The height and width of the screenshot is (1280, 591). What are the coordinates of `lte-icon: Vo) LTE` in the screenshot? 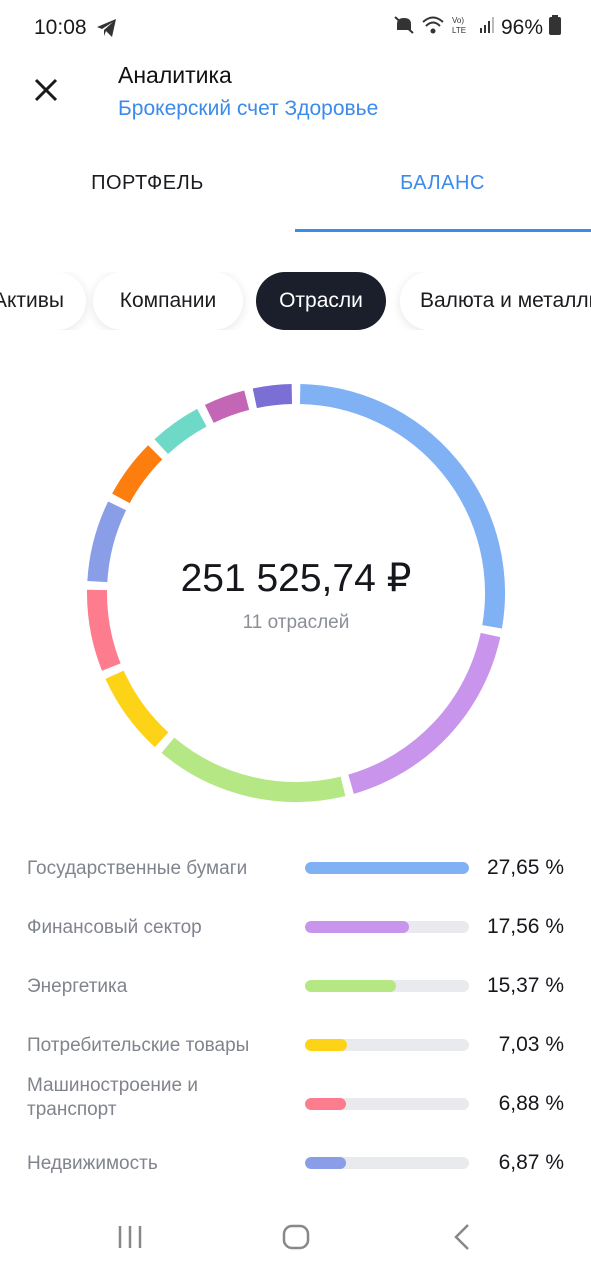 It's located at (462, 27).